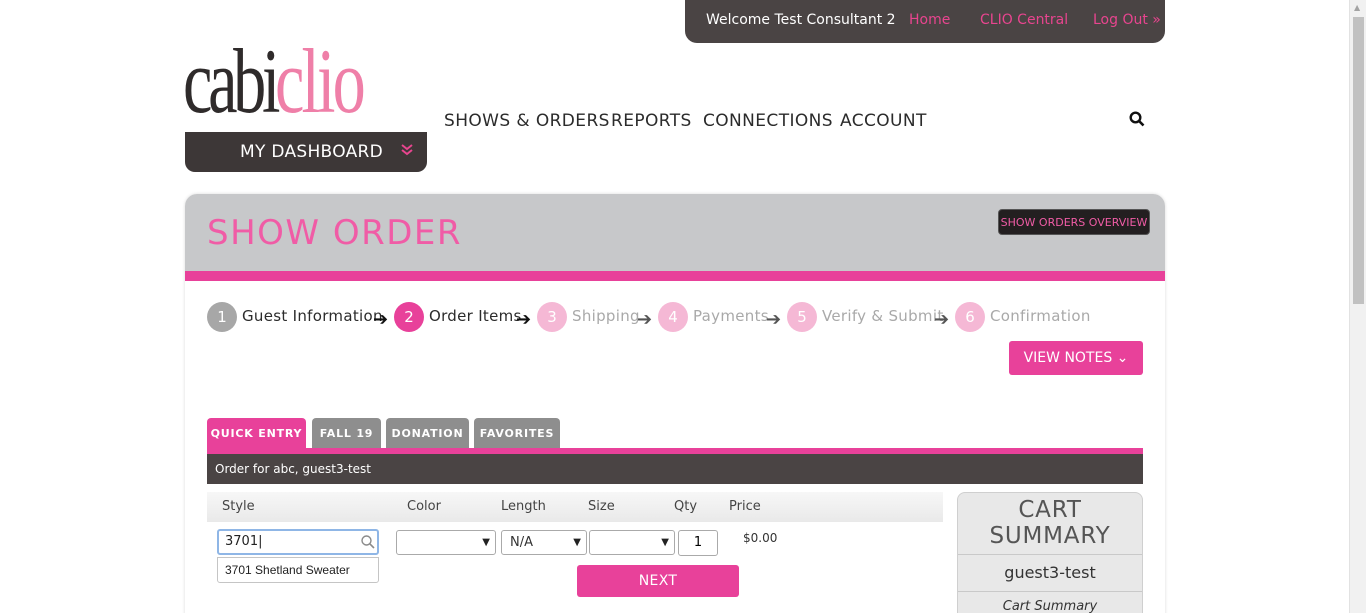 The width and height of the screenshot is (1366, 613). Describe the element at coordinates (424, 506) in the screenshot. I see `col-color: Color` at that location.